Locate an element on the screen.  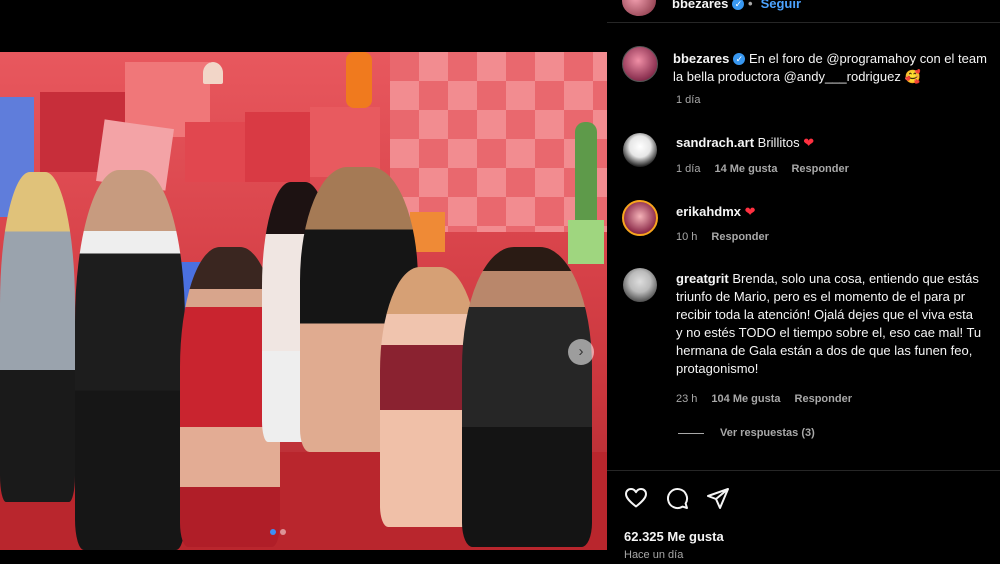
like-heart-icon is located at coordinates (636, 498).